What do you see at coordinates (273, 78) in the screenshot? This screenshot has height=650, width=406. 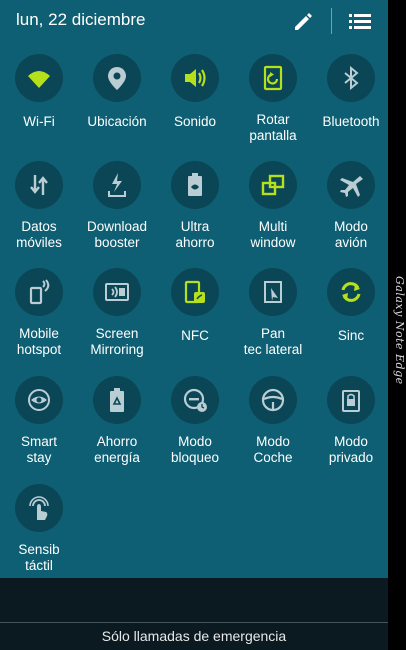 I see `rotate-screen-icon` at bounding box center [273, 78].